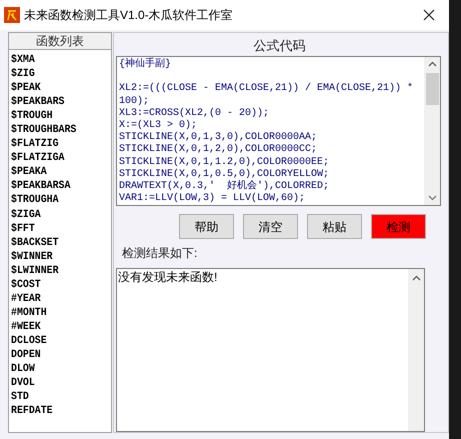 The height and width of the screenshot is (439, 461). Describe the element at coordinates (158, 126) in the screenshot. I see `code-line: X:=(XL3 > 0);` at that location.